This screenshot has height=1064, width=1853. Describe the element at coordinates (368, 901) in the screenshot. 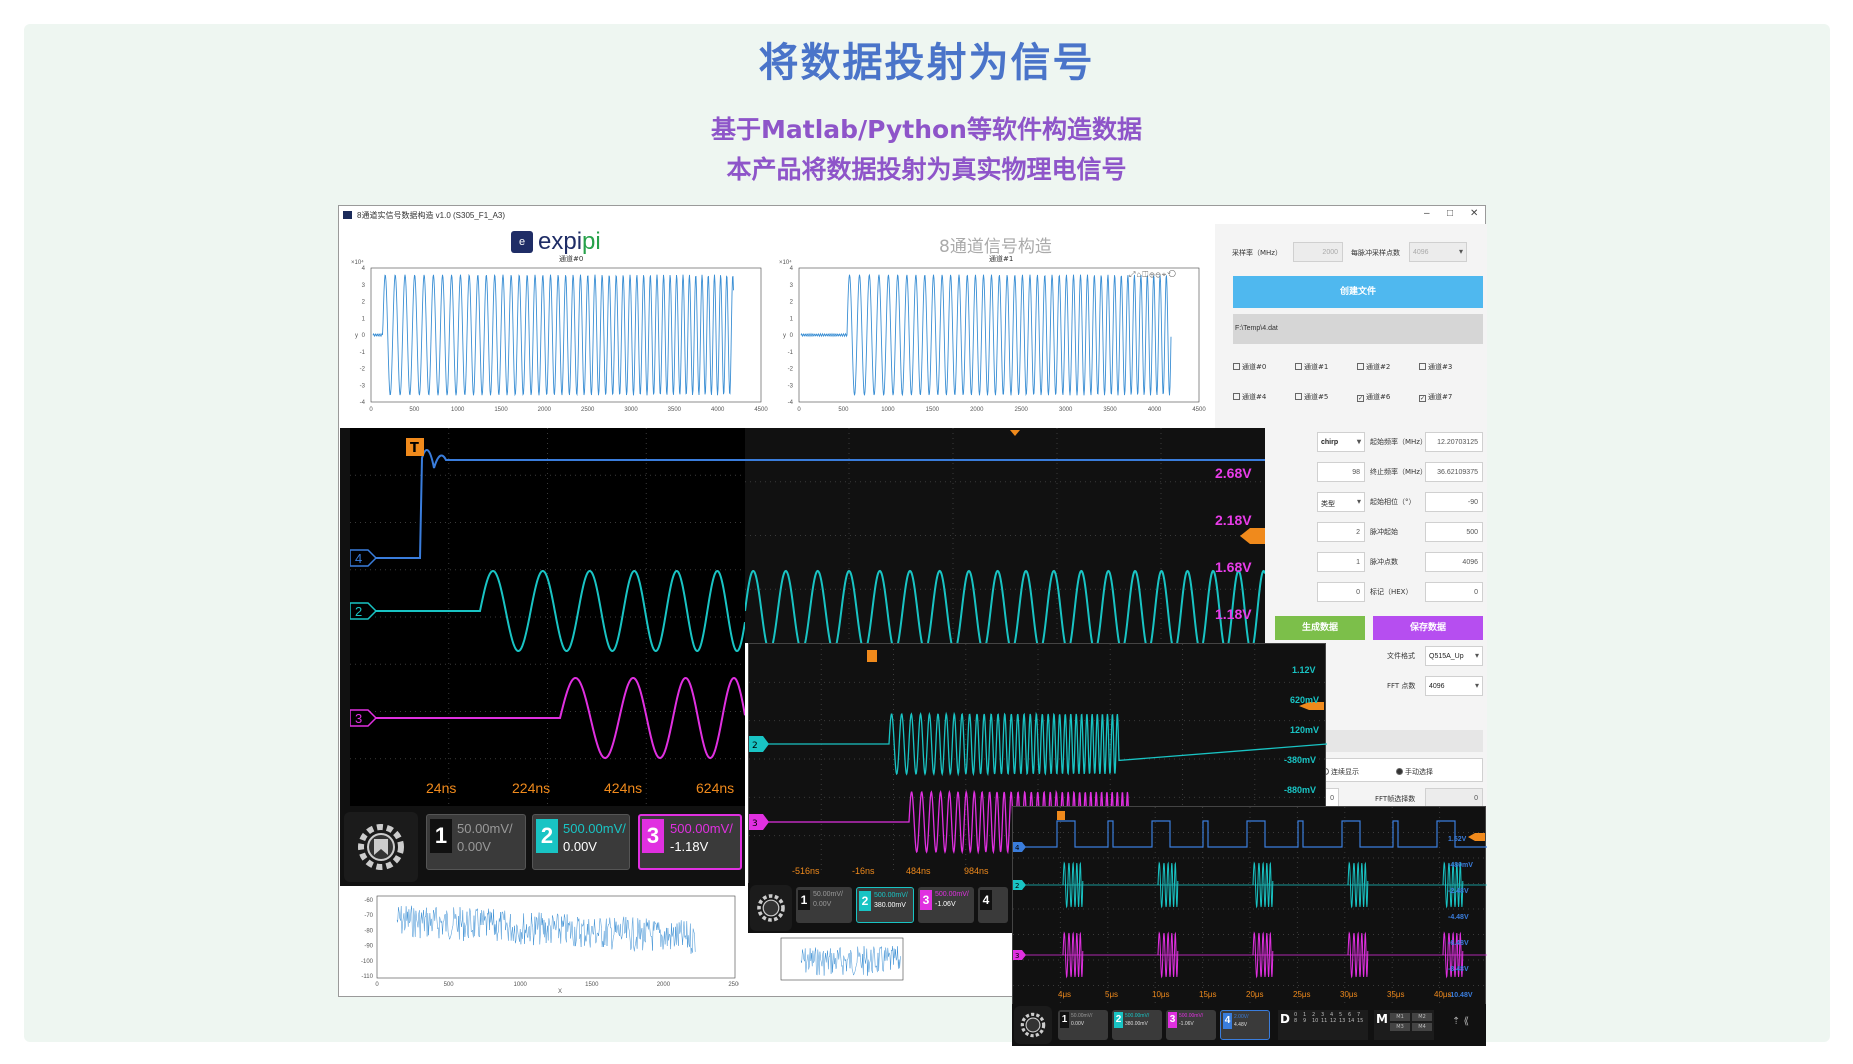

I see `spectrum-y-tick: -60` at that location.